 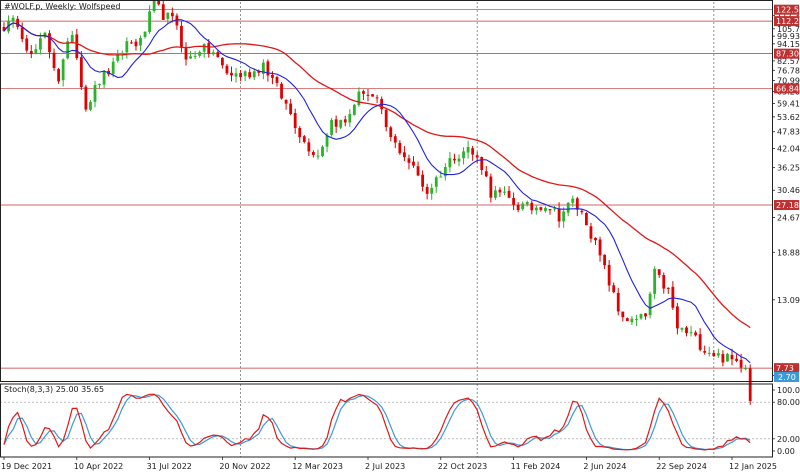 What do you see at coordinates (787, 54) in the screenshot?
I see `level-badge-label-2: 87.30` at bounding box center [787, 54].